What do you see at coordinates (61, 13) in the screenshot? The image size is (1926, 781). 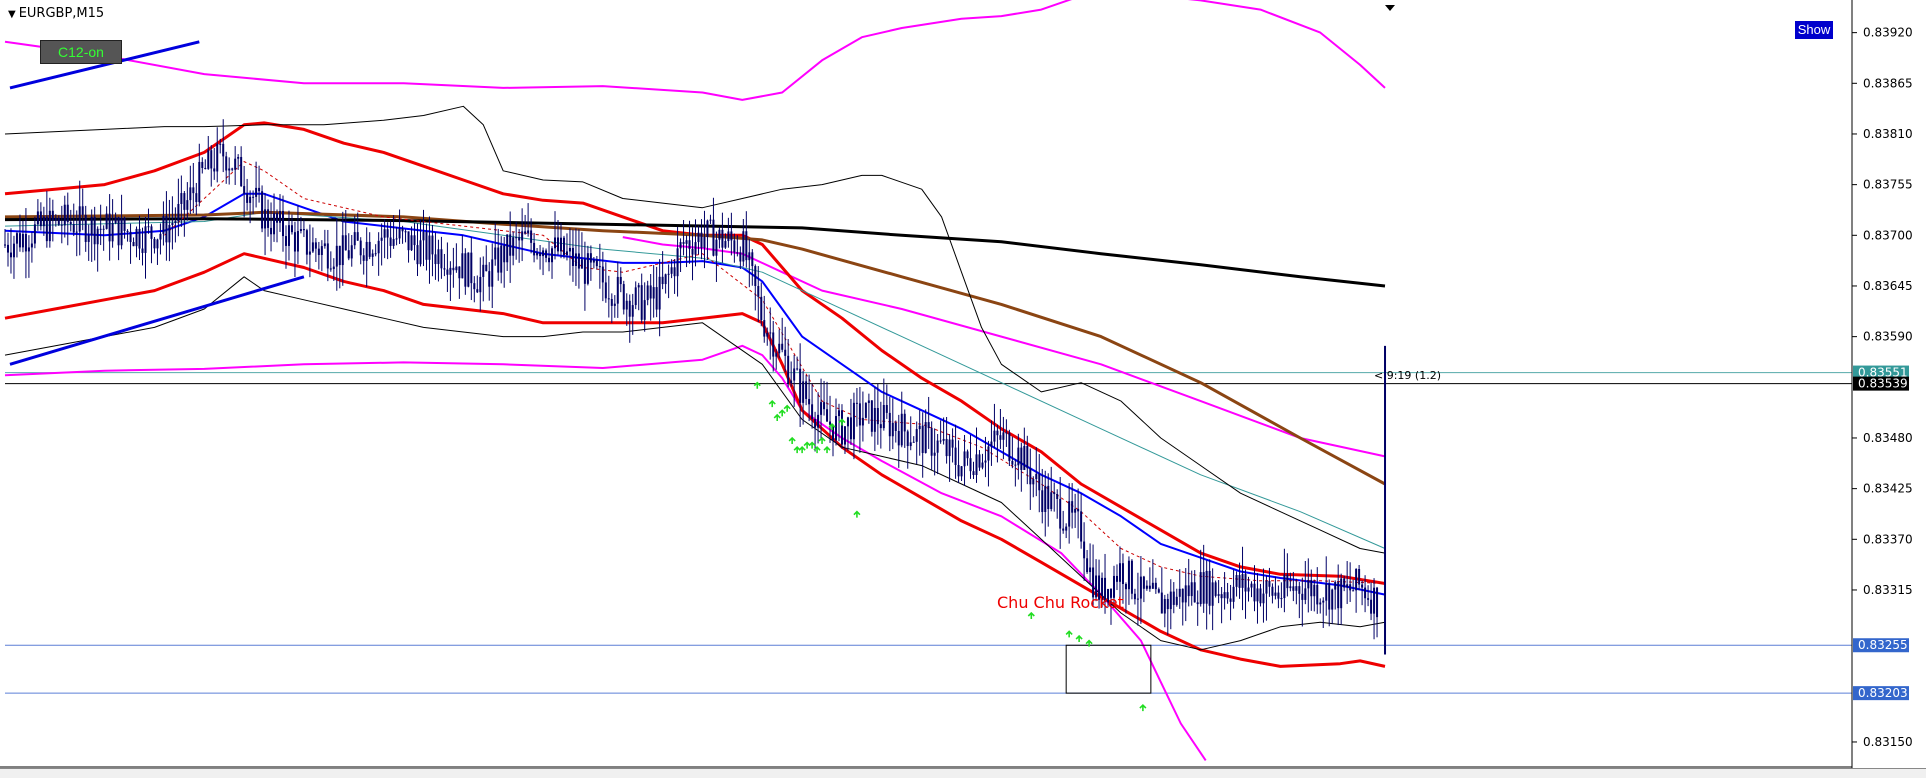 I see `symbol-title-text: EURGBP,M15` at bounding box center [61, 13].